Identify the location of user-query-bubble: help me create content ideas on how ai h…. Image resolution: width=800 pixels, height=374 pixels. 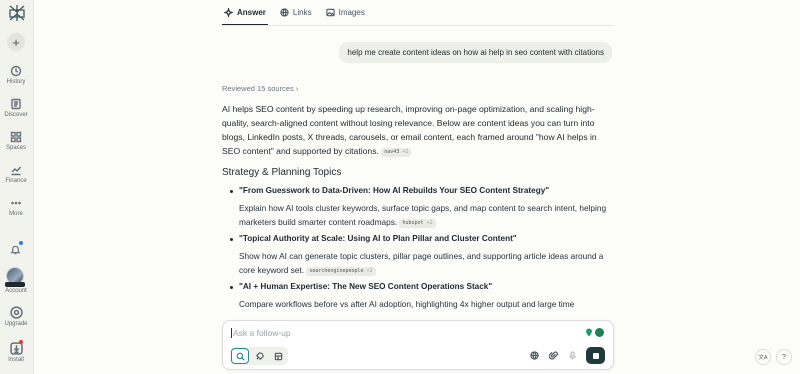
(475, 52).